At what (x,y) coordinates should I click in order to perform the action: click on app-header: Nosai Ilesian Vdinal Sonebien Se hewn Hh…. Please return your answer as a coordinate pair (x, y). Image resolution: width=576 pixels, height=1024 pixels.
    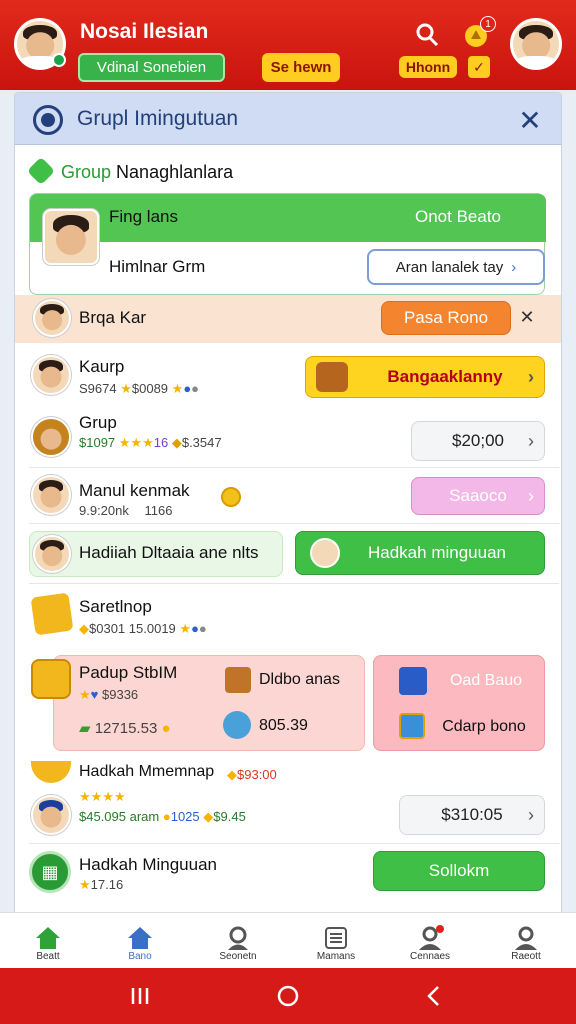
    Looking at the image, I should click on (288, 45).